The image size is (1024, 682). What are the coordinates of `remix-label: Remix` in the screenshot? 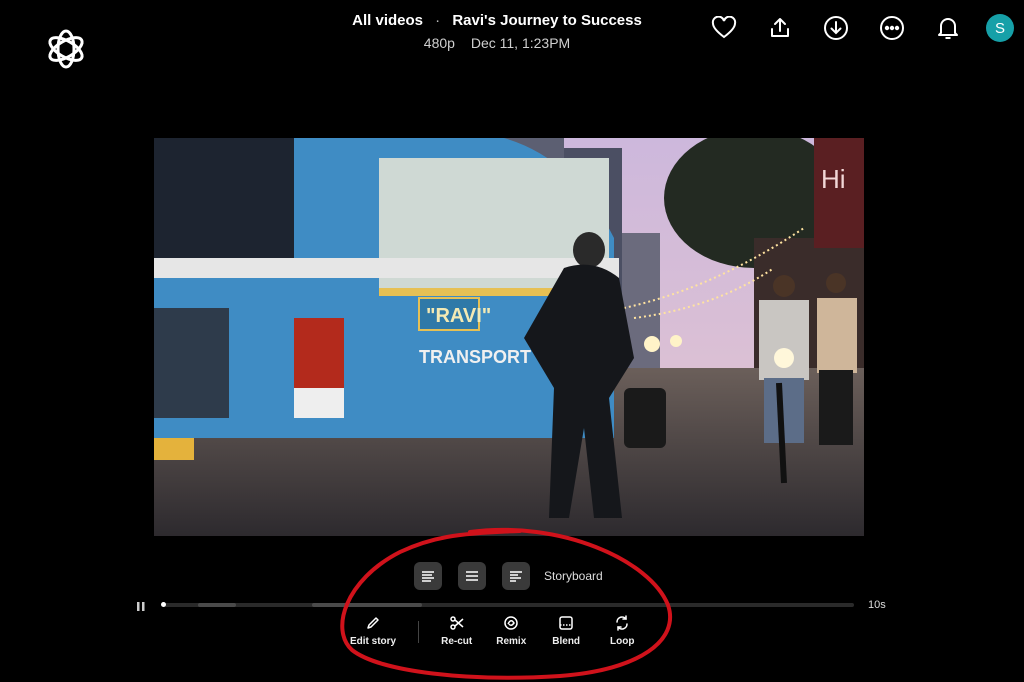 It's located at (511, 641).